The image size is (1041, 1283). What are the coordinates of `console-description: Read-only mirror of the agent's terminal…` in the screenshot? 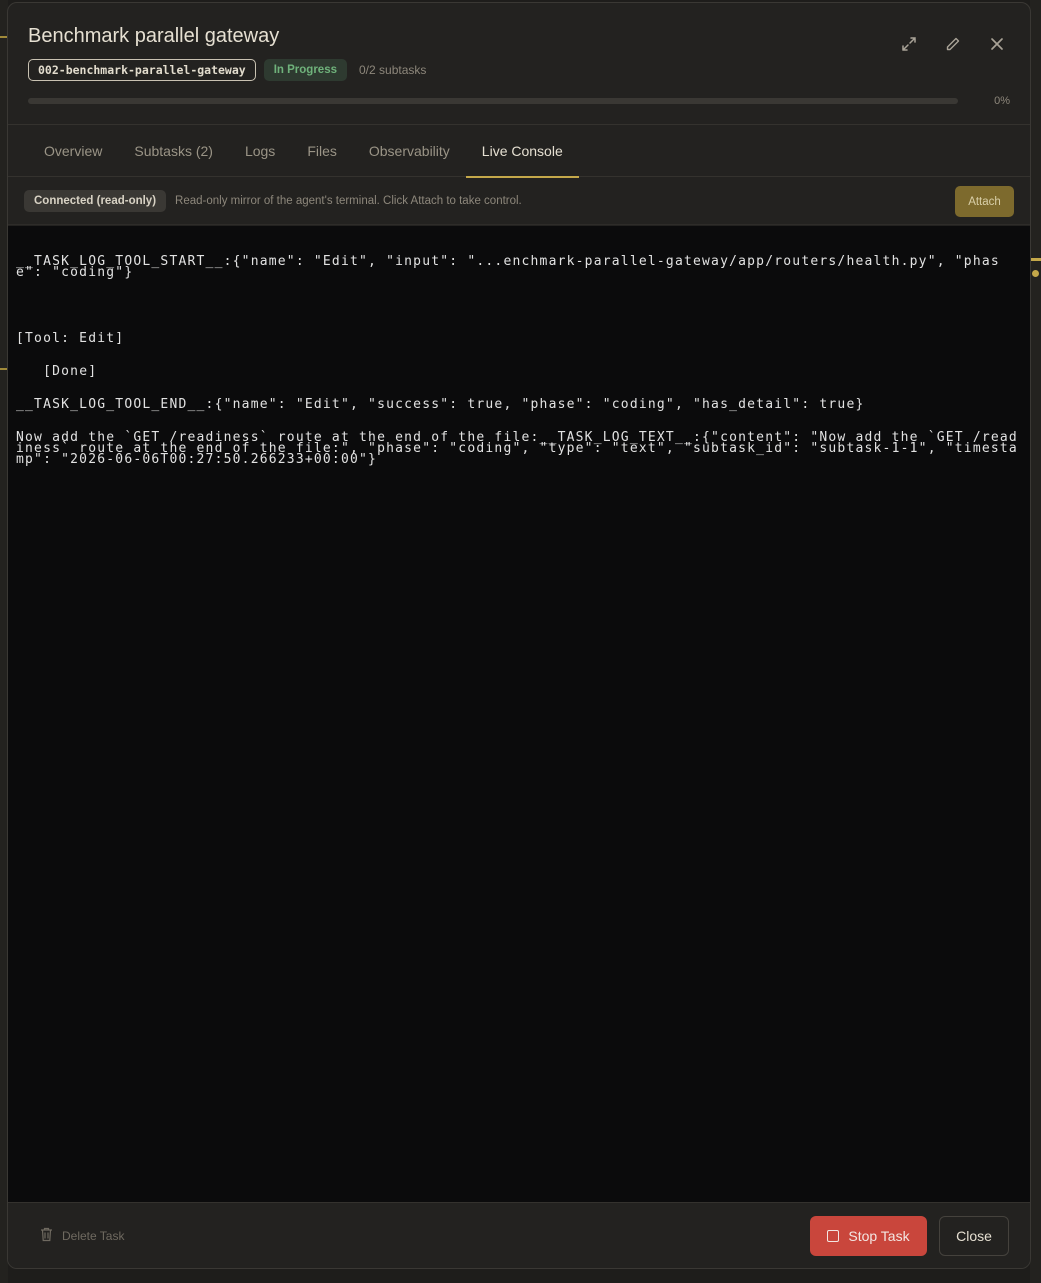 It's located at (348, 200).